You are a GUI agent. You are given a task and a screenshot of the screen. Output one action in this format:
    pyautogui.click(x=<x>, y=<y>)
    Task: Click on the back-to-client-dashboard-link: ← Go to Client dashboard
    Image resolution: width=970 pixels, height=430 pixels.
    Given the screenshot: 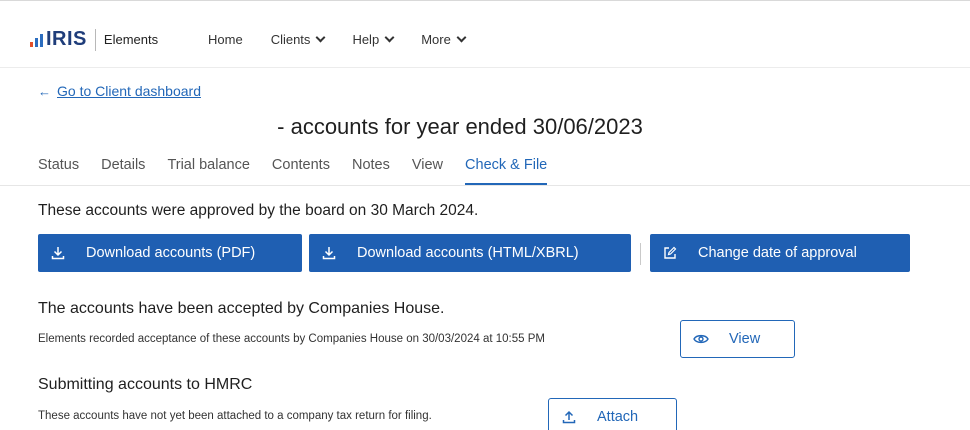 What is the action you would take?
    pyautogui.click(x=119, y=91)
    